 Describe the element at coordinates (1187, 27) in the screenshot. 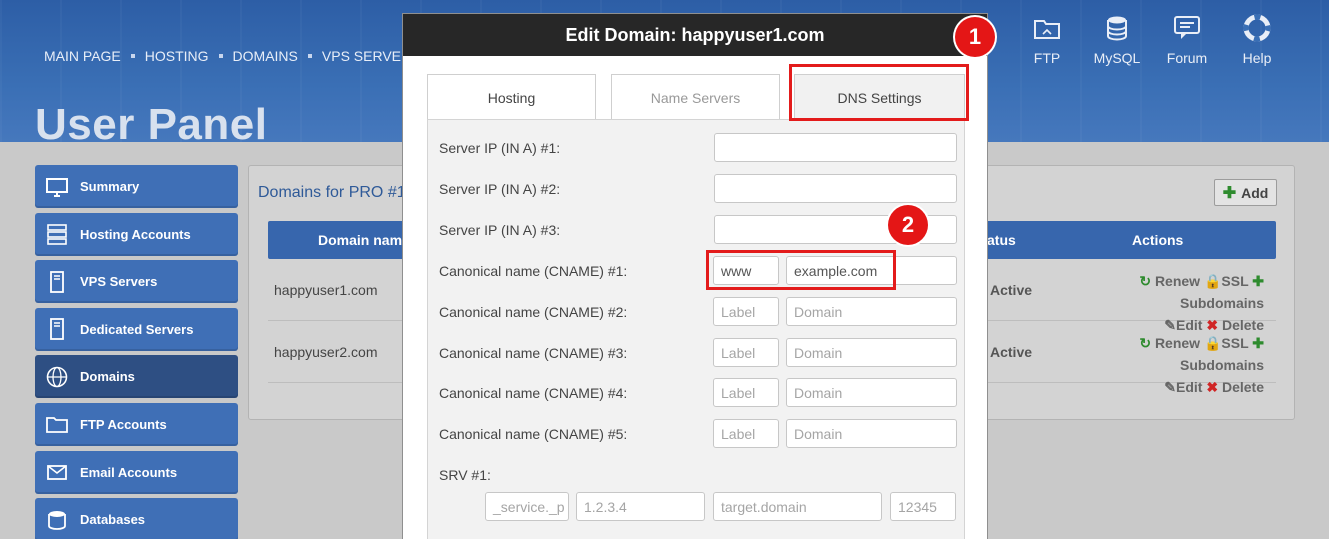

I see `chat-icon` at that location.